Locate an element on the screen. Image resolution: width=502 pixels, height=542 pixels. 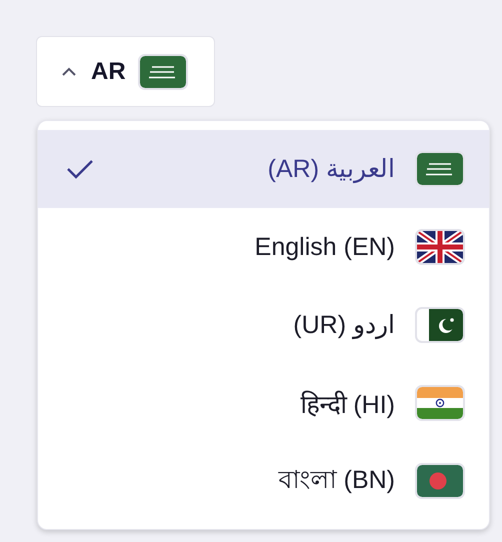
language-option: हिन्दी (HI) is located at coordinates (263, 403).